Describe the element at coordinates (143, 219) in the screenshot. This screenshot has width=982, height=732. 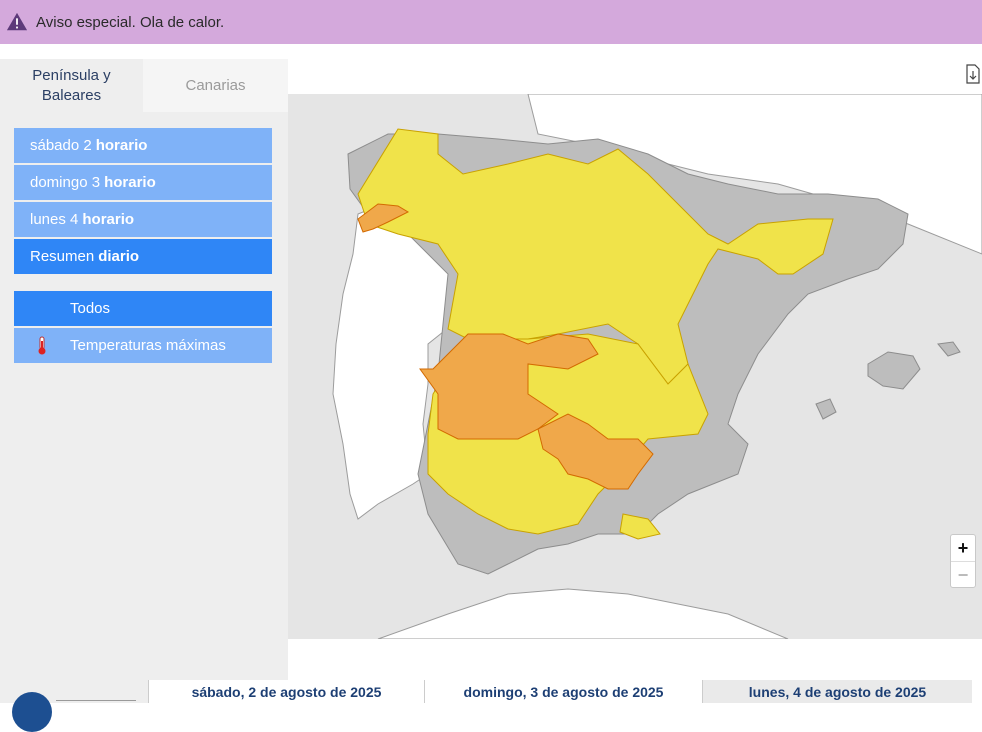
I see `day-button-lunes: lunes 4 horario` at that location.